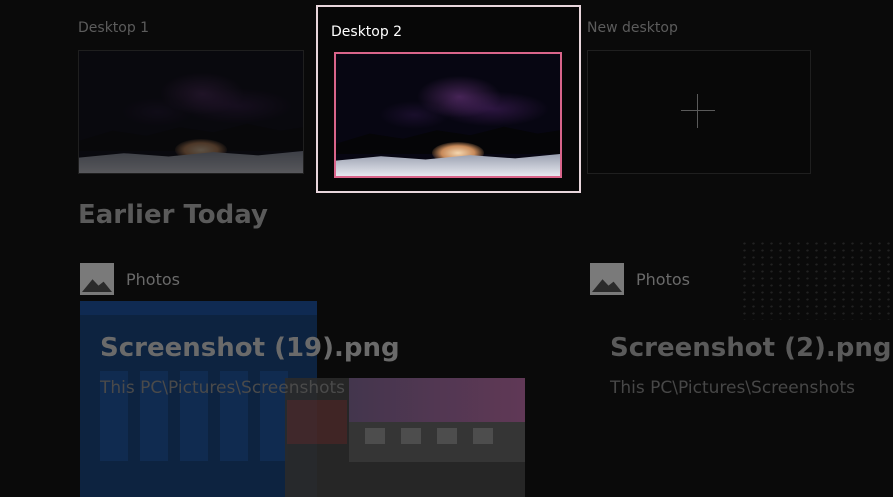 This screenshot has width=893, height=497. What do you see at coordinates (173, 215) in the screenshot?
I see `timeline-heading: Earlier Today` at bounding box center [173, 215].